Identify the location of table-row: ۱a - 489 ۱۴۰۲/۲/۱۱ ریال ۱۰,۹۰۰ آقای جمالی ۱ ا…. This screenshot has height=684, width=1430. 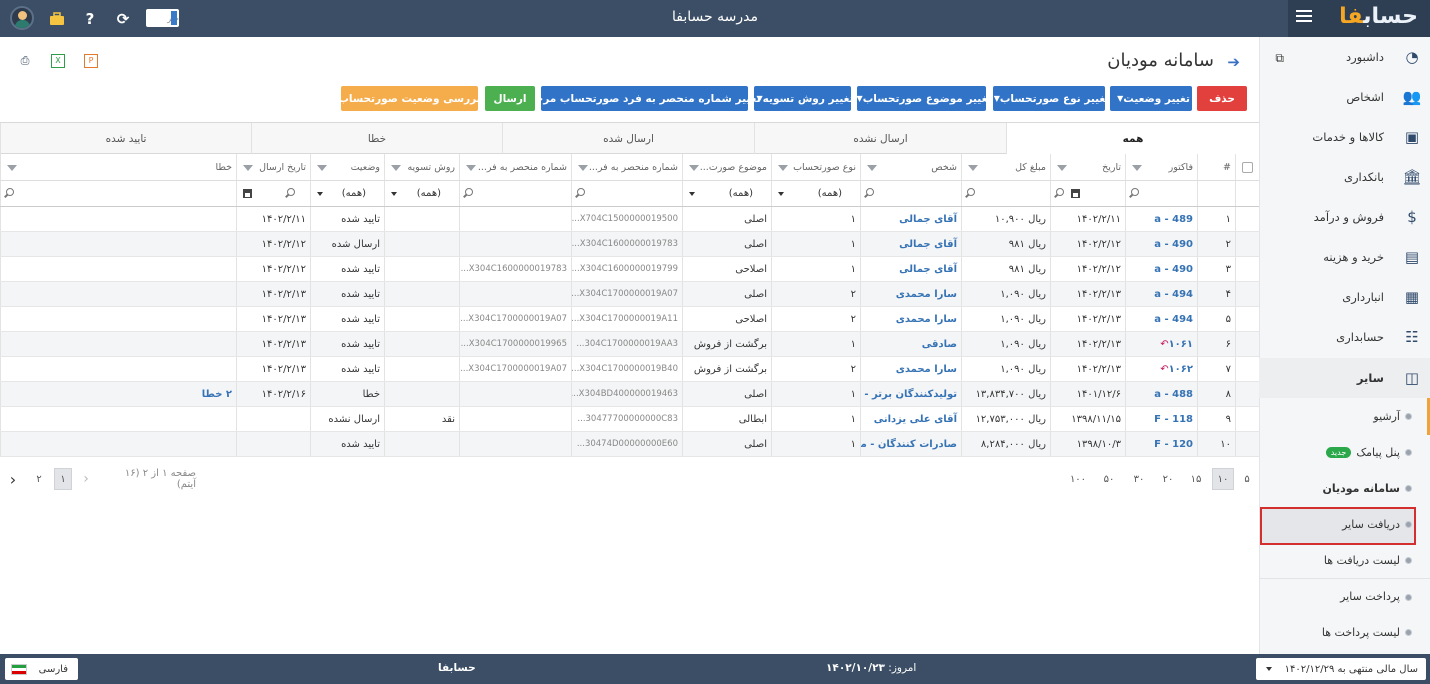
(629, 219).